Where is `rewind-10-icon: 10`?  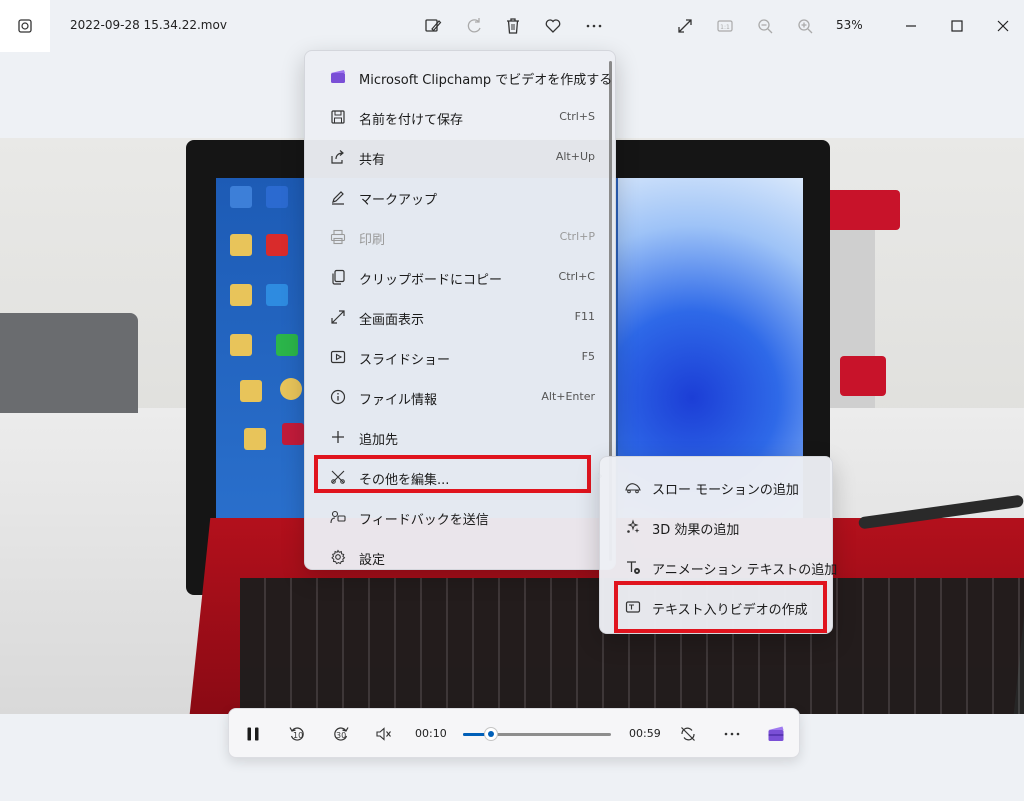 rewind-10-icon: 10 is located at coordinates (297, 734).